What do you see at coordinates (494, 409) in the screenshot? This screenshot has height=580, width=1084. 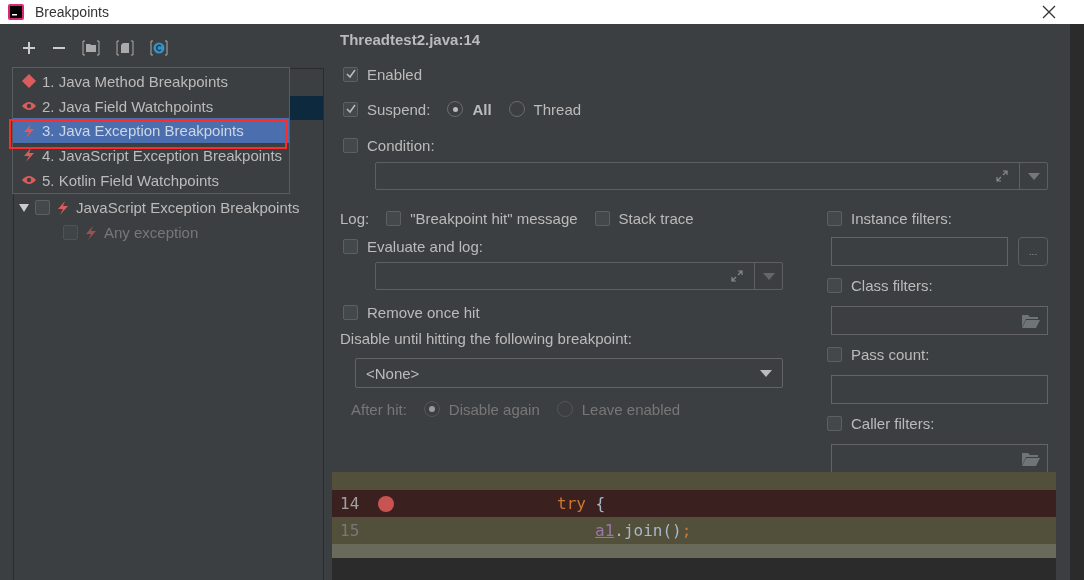 I see `radio-label: Disable again` at bounding box center [494, 409].